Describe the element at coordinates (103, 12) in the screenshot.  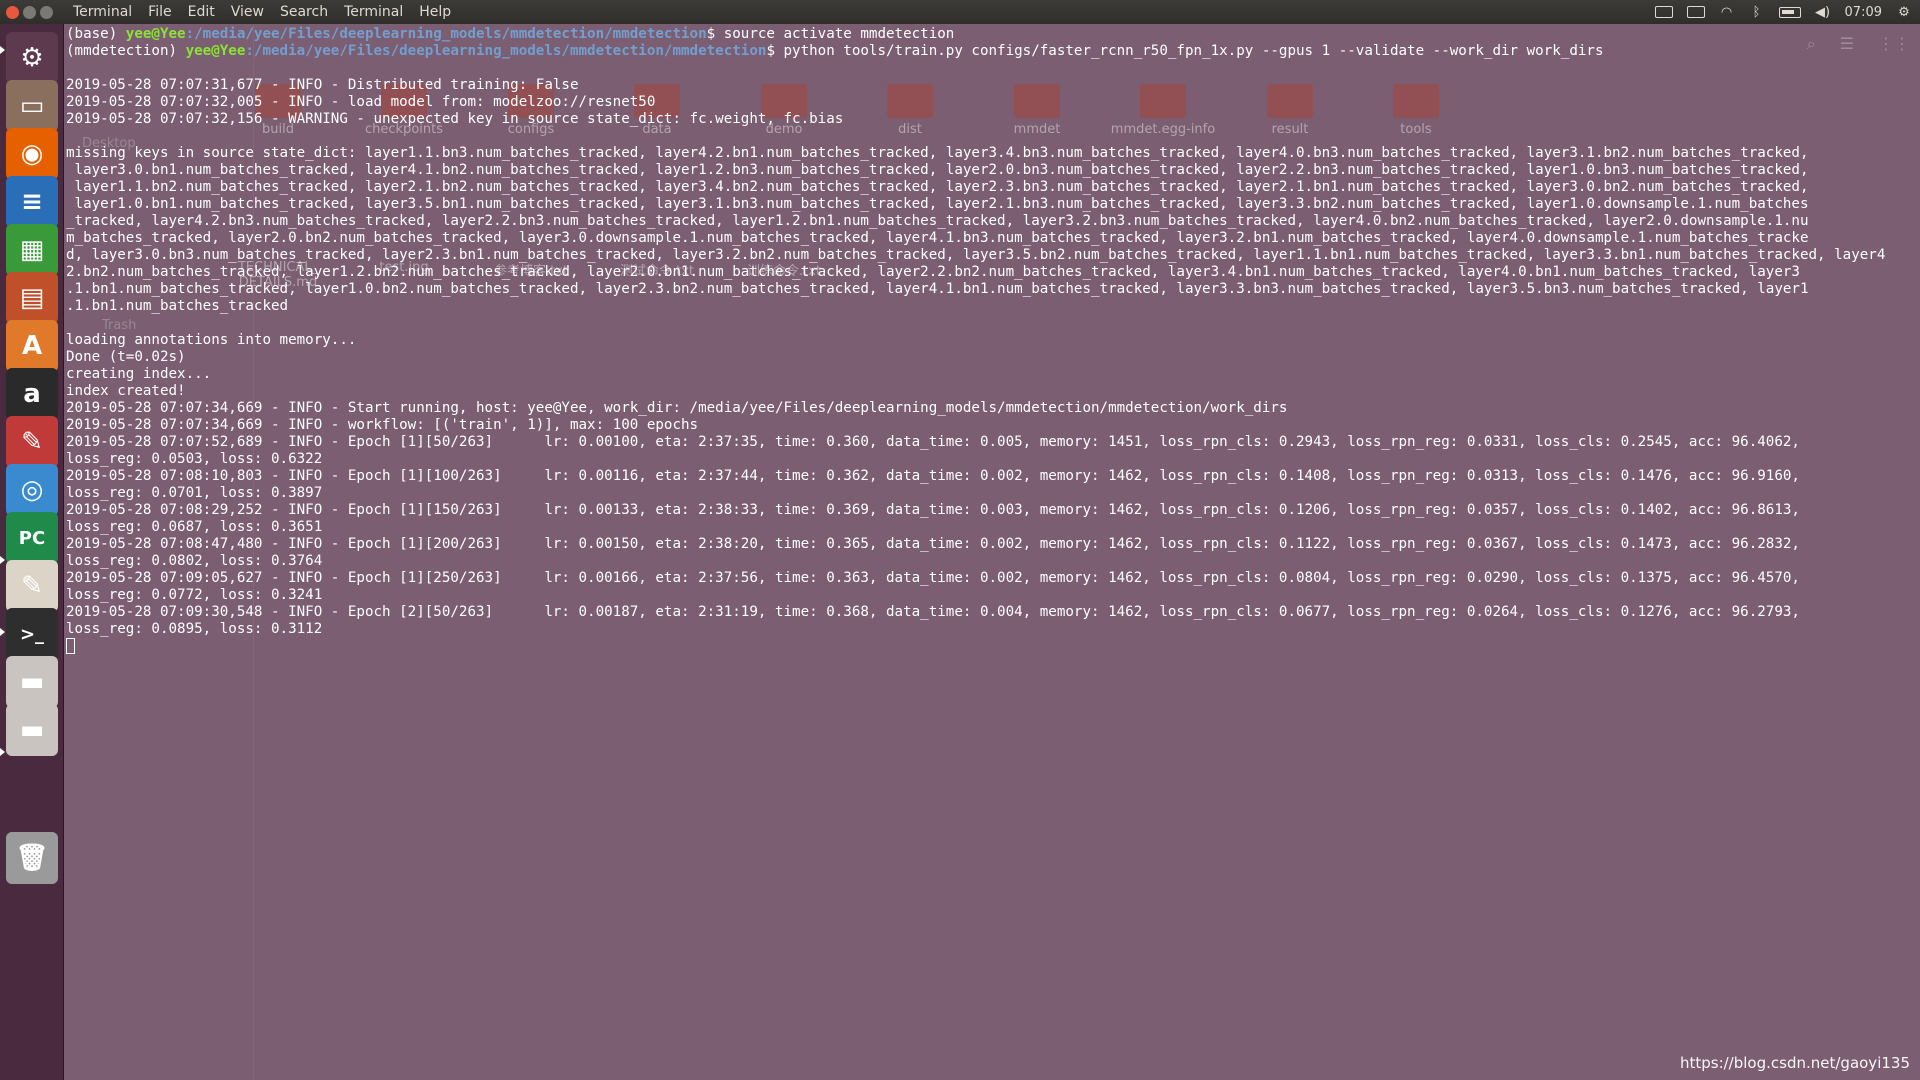
I see `app-name: Terminal` at that location.